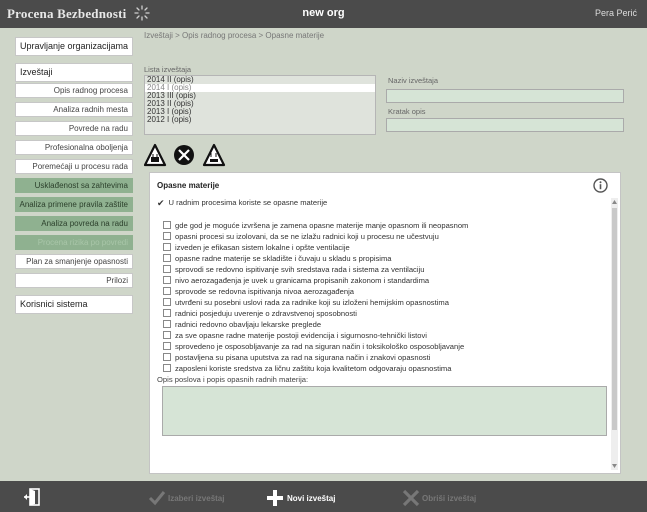 The image size is (647, 512). What do you see at coordinates (505, 125) in the screenshot?
I see `kratak-opis-input` at bounding box center [505, 125].